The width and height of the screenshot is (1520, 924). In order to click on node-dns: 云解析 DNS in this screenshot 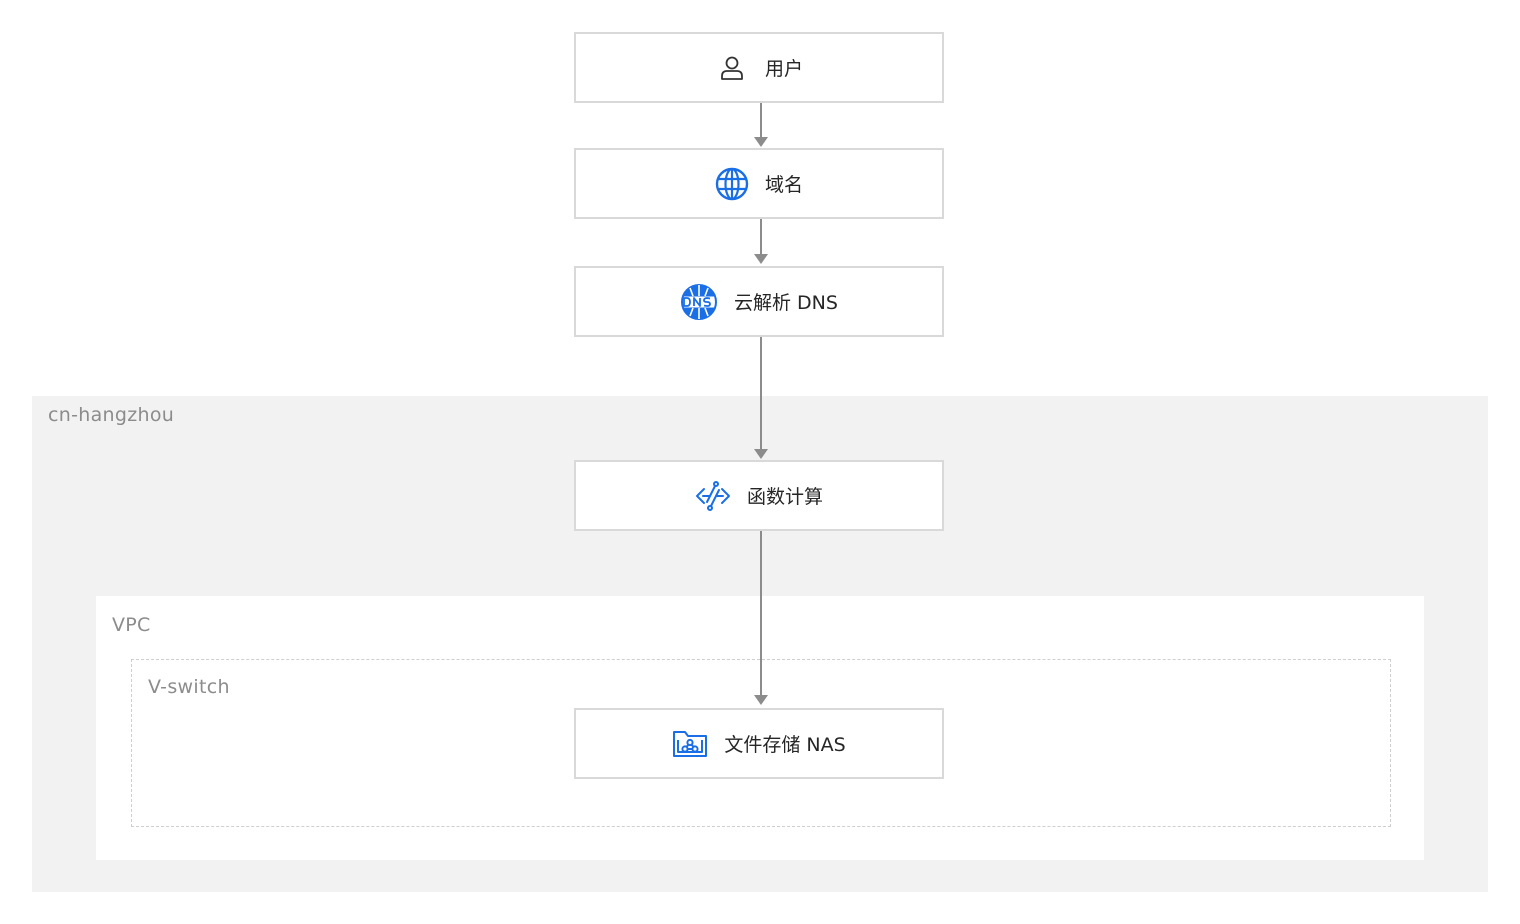, I will do `click(759, 301)`.